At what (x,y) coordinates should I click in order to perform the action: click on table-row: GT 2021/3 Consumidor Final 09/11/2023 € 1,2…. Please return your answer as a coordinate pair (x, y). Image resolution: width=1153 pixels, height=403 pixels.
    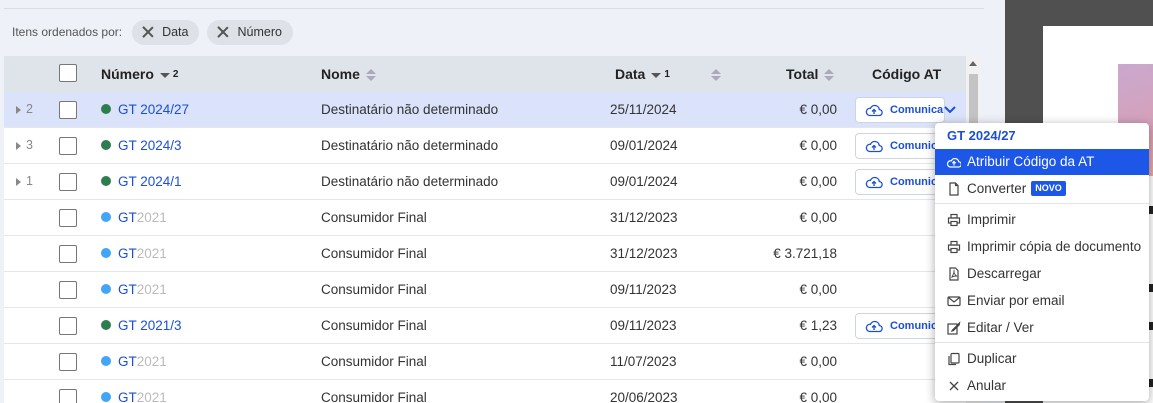
    Looking at the image, I should click on (485, 326).